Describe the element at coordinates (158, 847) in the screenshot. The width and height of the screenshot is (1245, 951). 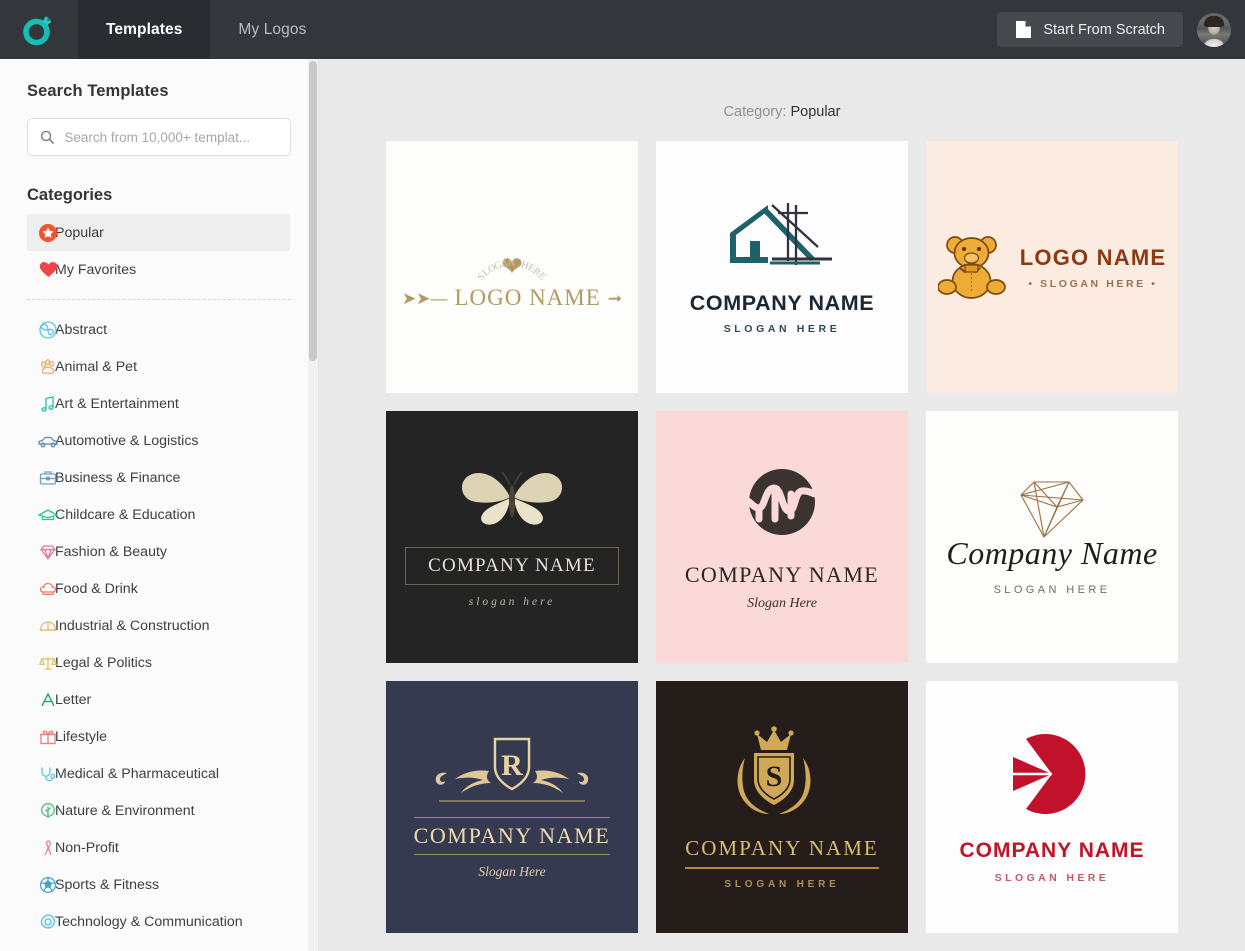
I see `sidebar-item-non-profit: Non-Profit` at that location.